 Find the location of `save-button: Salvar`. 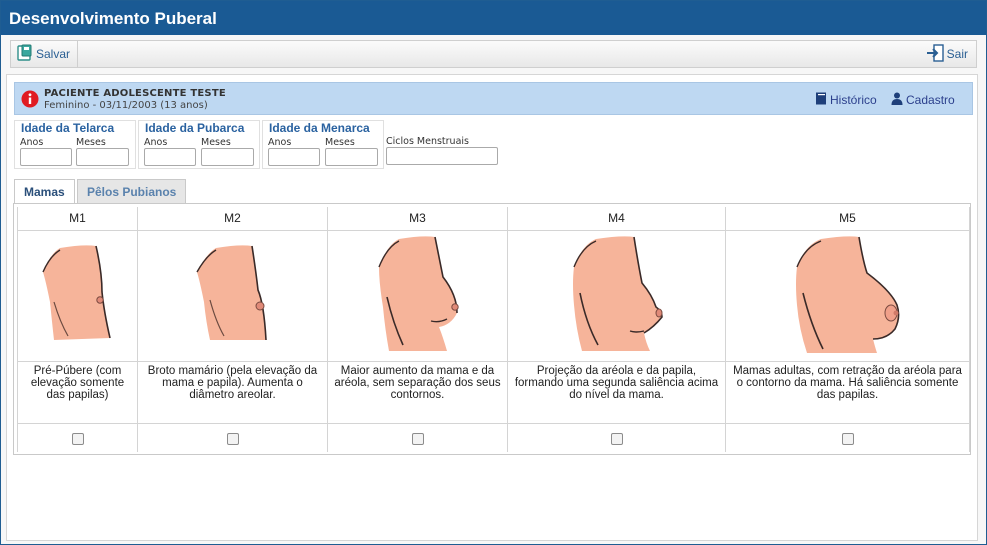

save-button: Salvar is located at coordinates (45, 54).